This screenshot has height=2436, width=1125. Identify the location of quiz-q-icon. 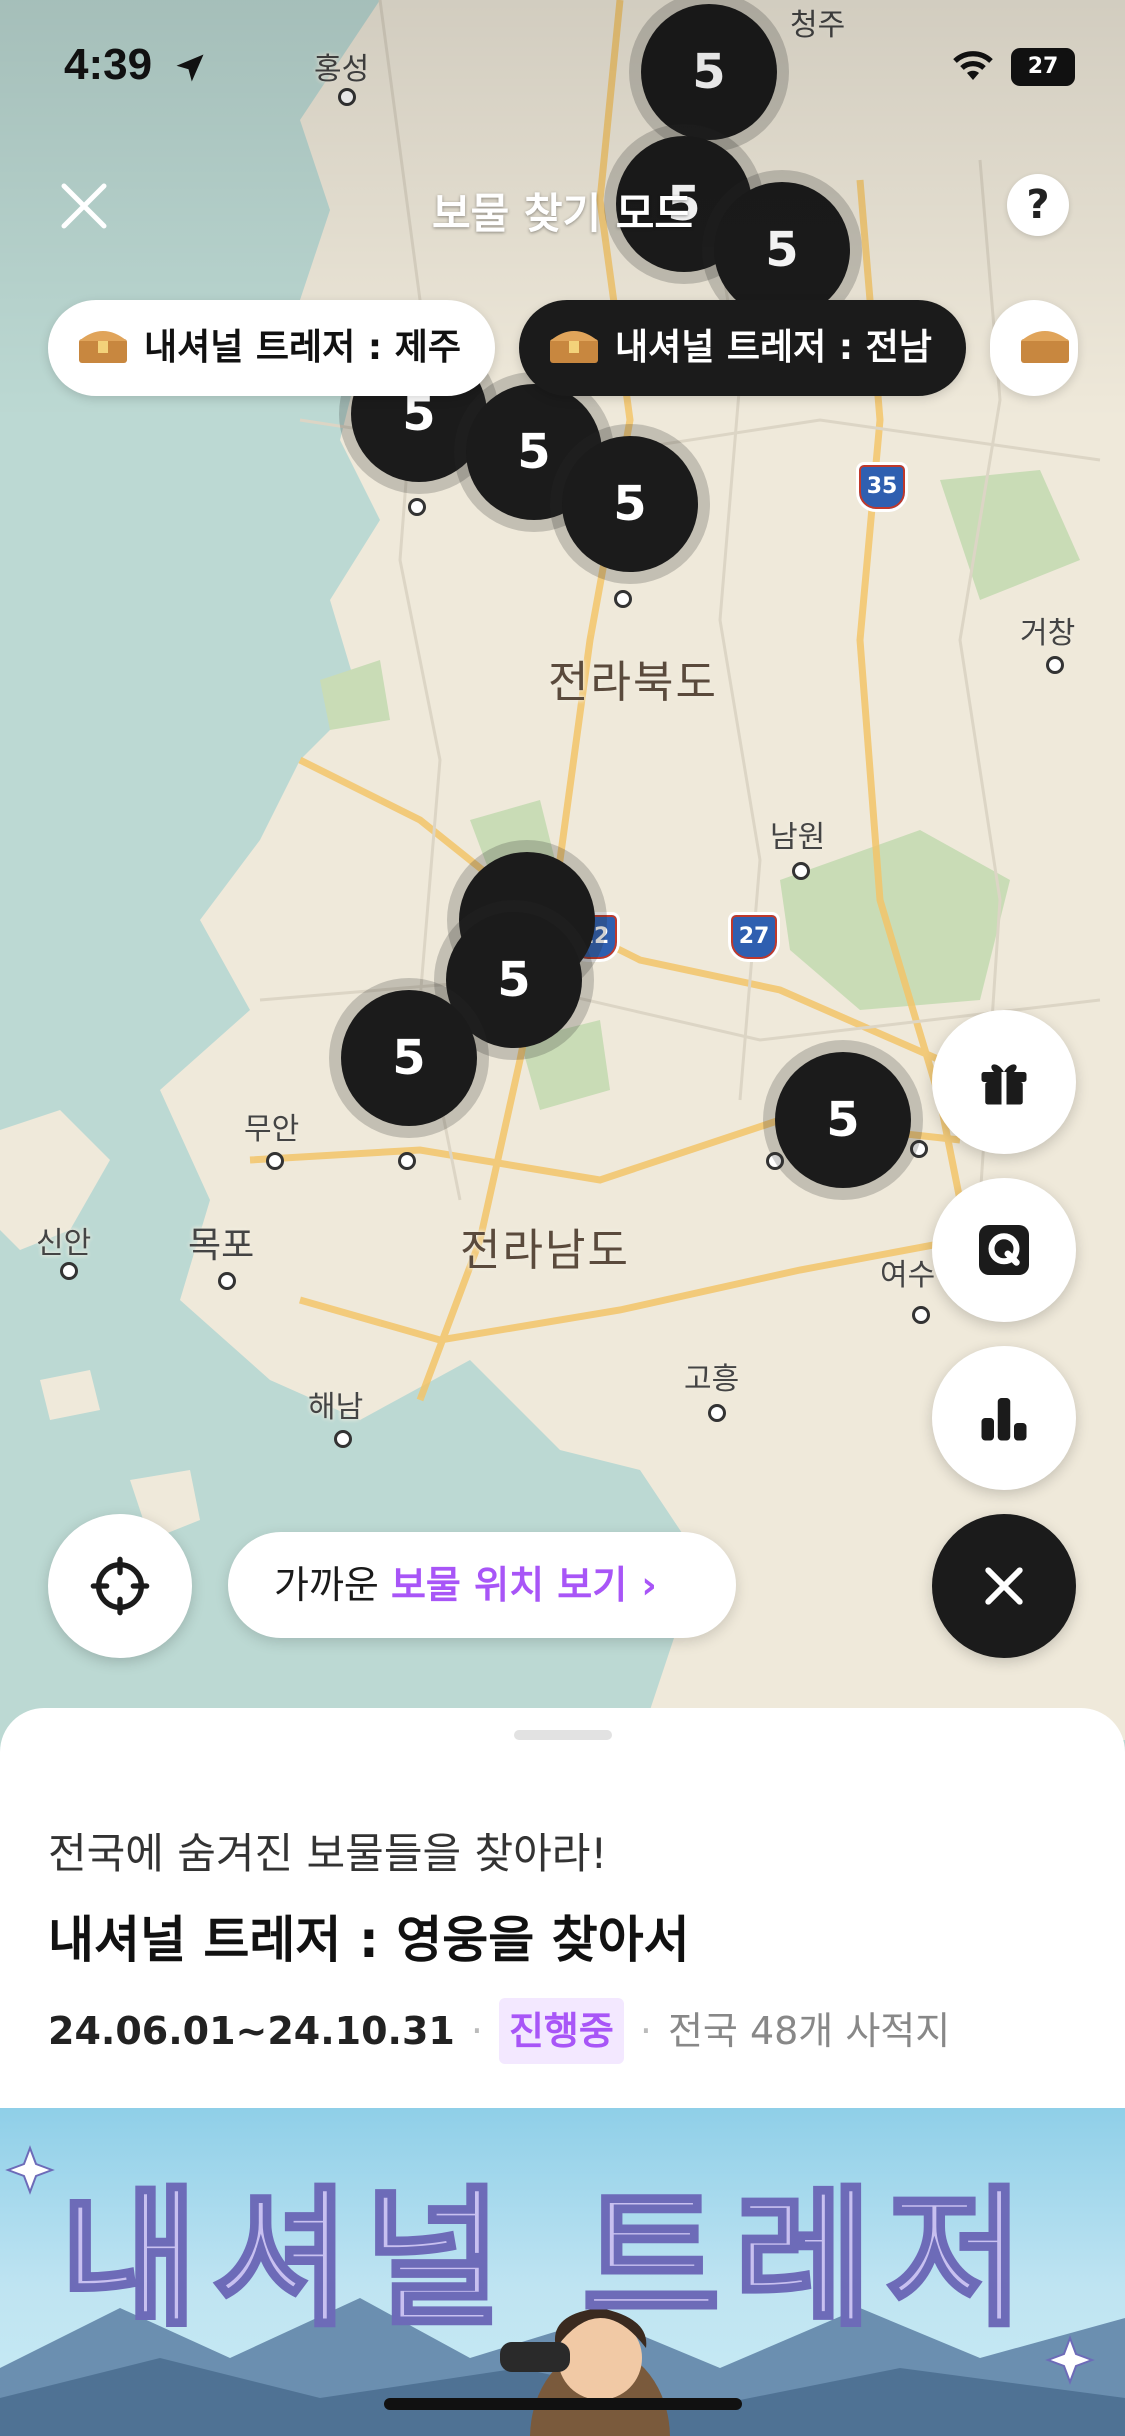
(1004, 1250).